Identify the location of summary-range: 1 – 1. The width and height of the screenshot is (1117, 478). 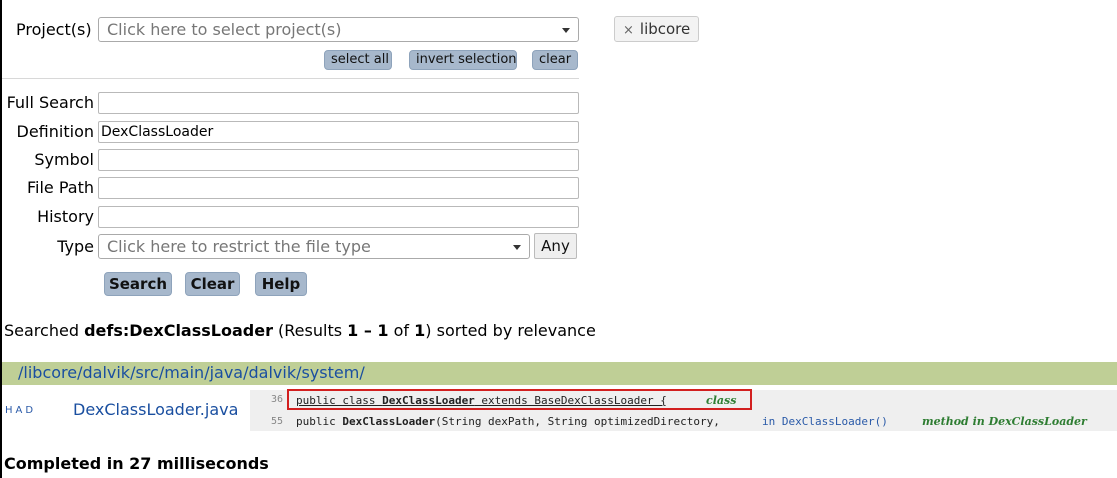
(368, 330).